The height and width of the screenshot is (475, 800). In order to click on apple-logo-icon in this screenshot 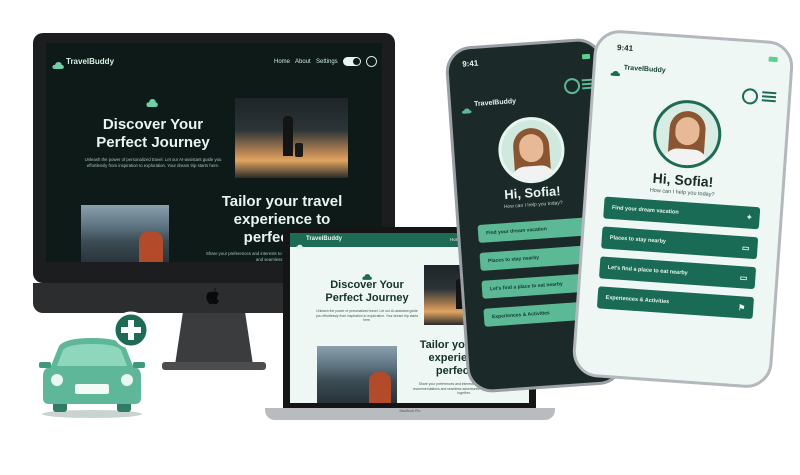, I will do `click(213, 296)`.